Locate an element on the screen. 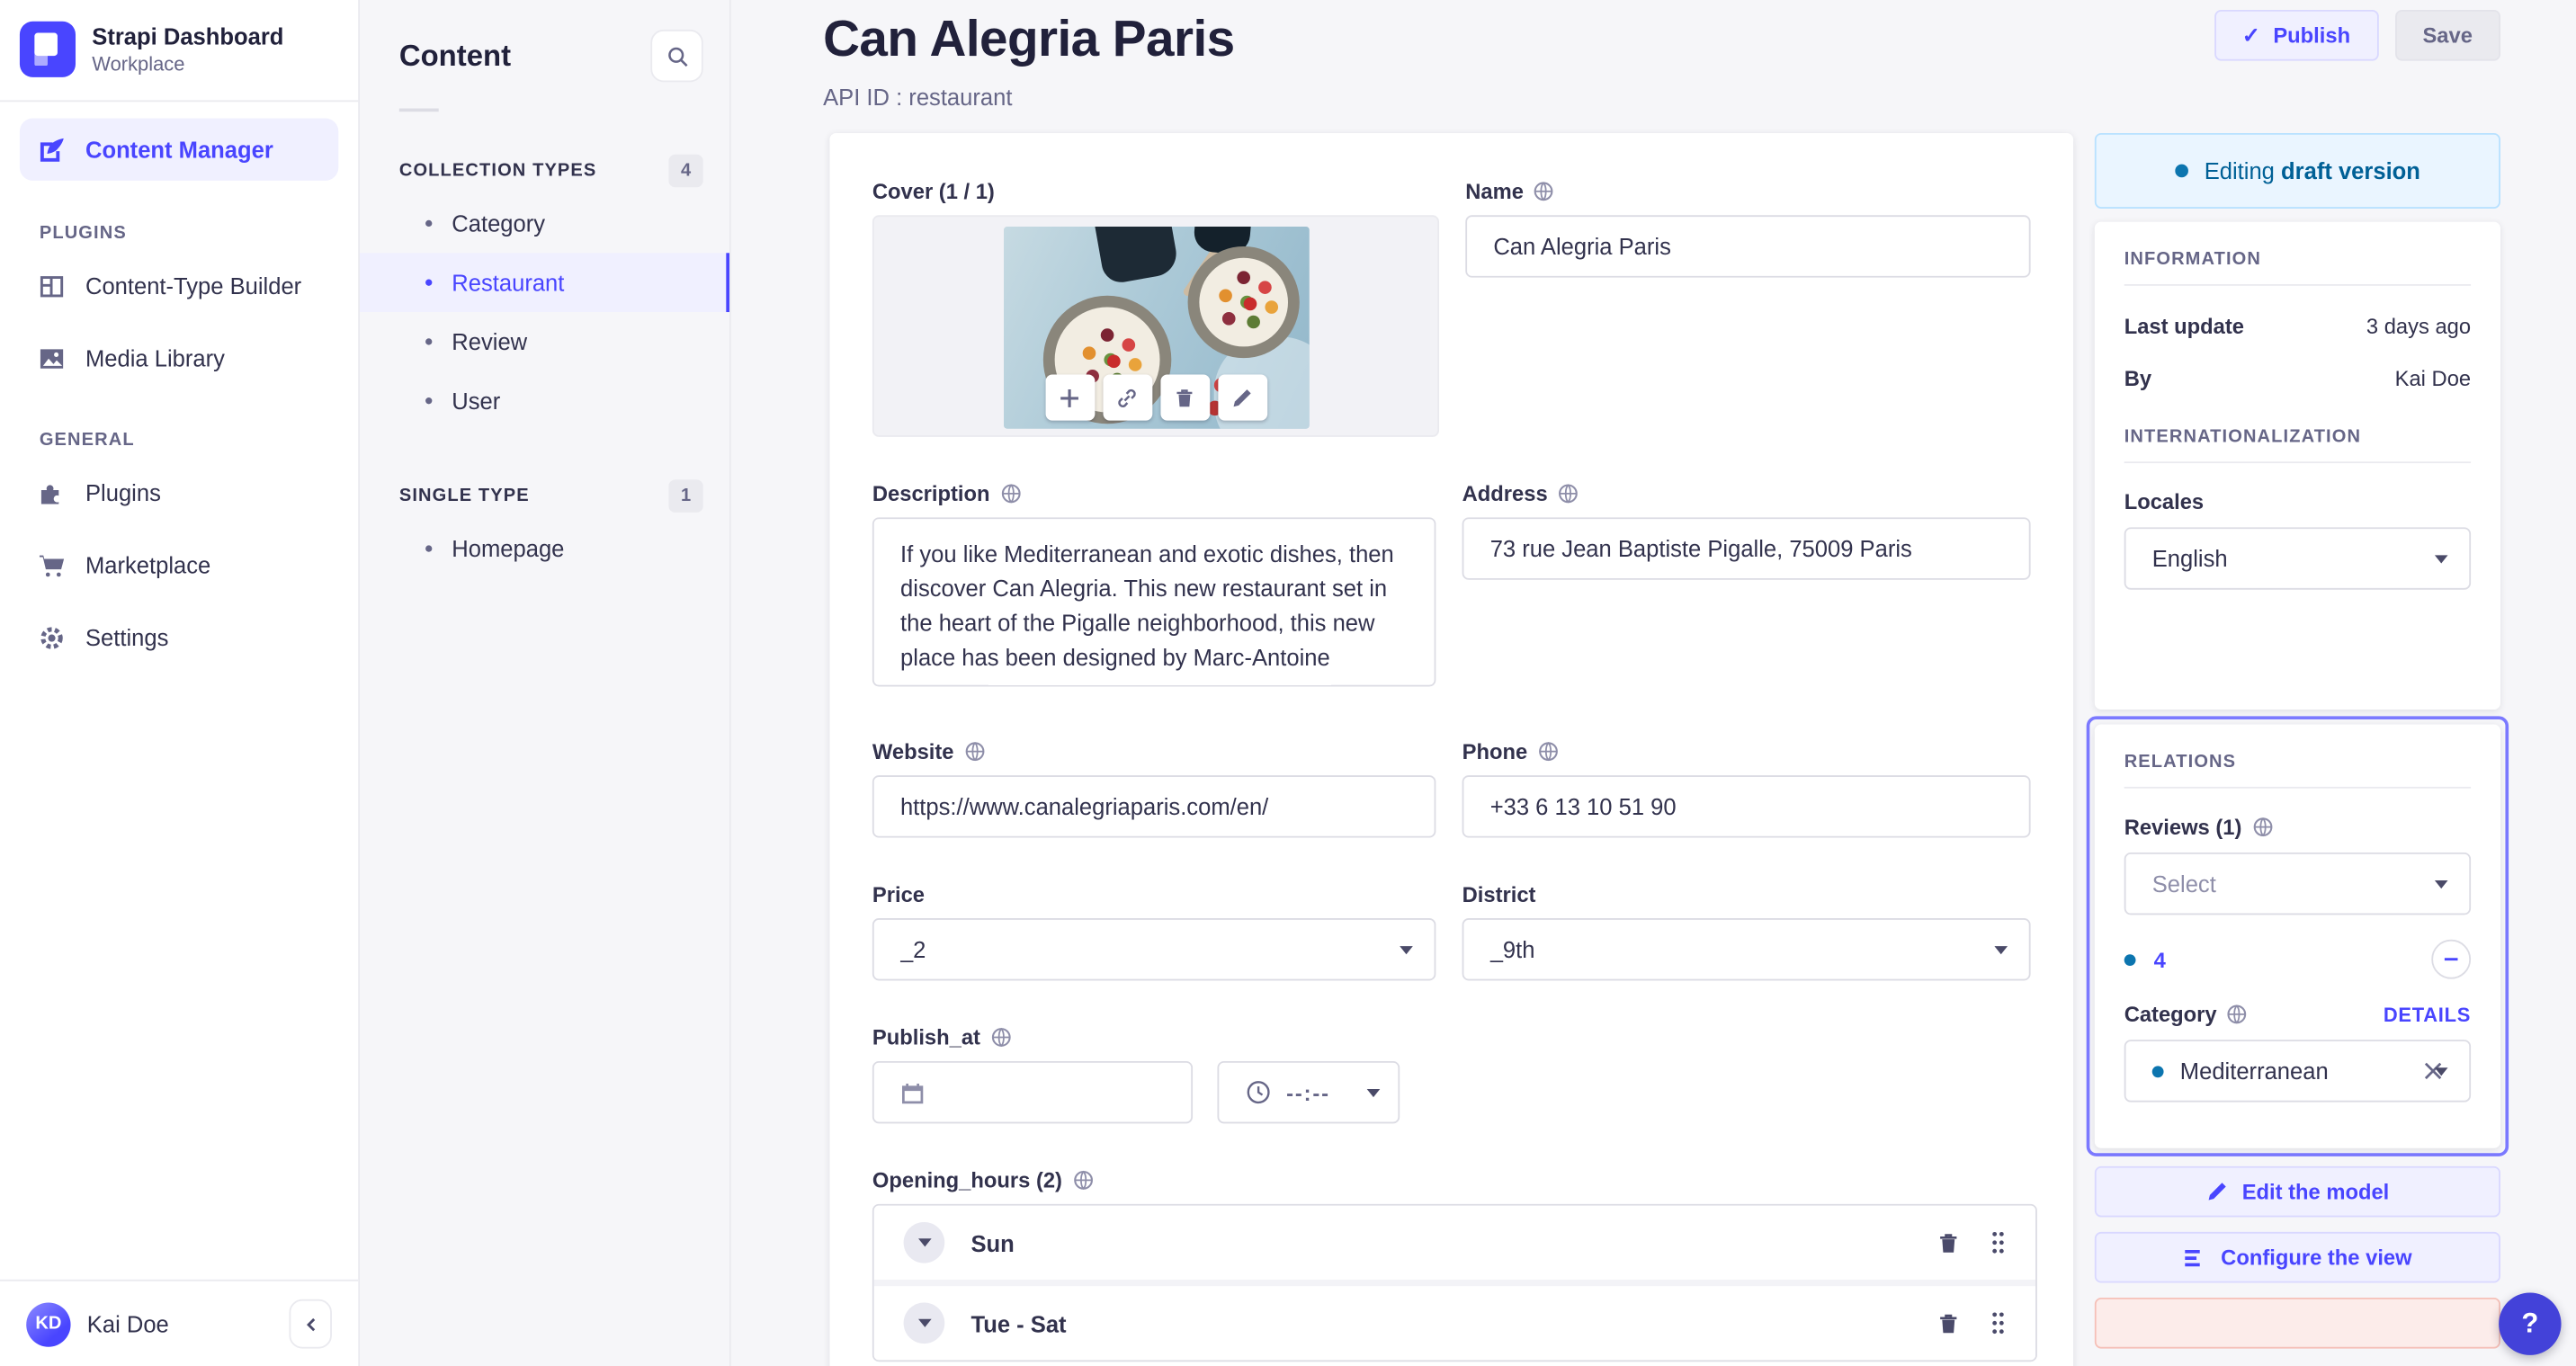  link-icon is located at coordinates (1127, 398).